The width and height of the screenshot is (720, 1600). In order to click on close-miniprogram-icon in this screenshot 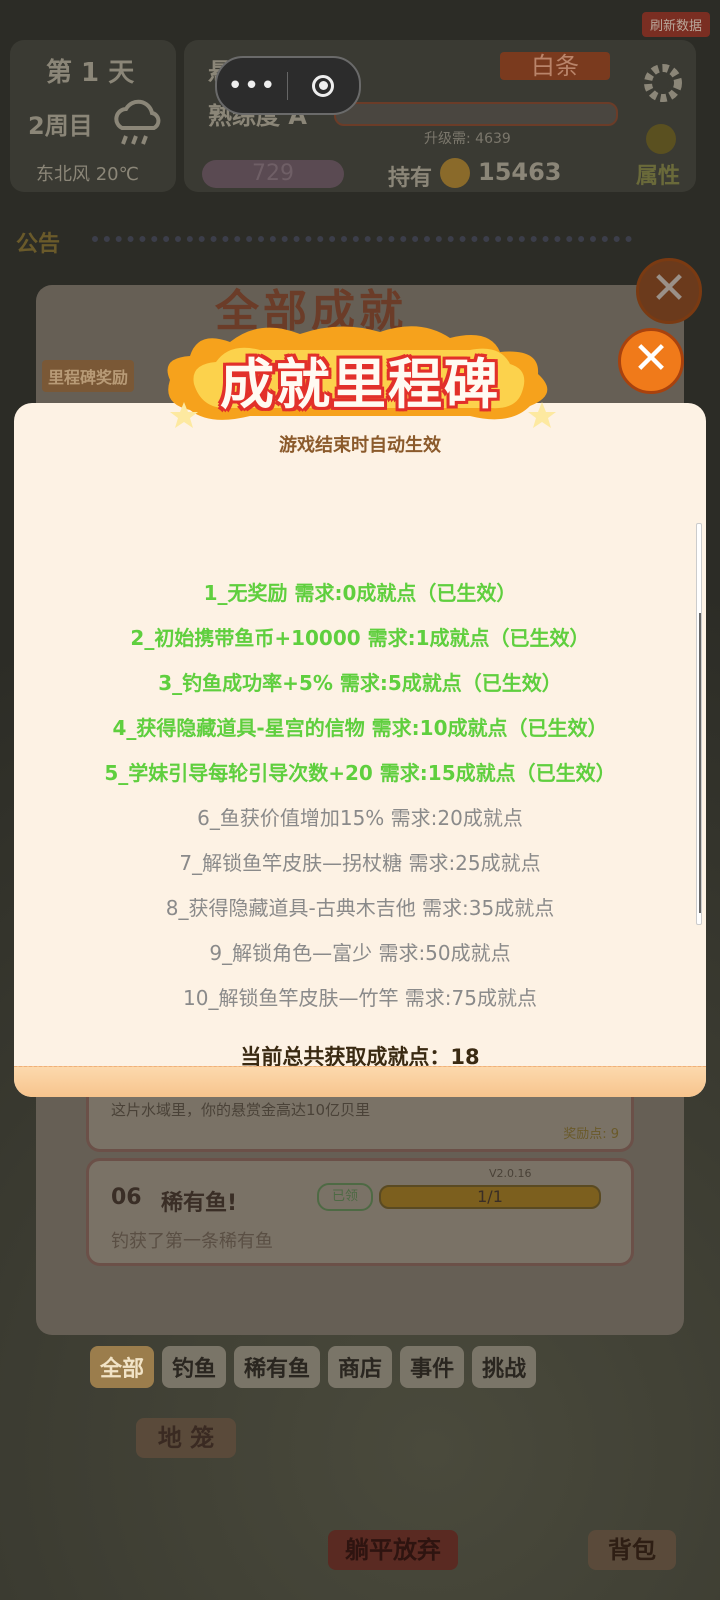, I will do `click(323, 85)`.